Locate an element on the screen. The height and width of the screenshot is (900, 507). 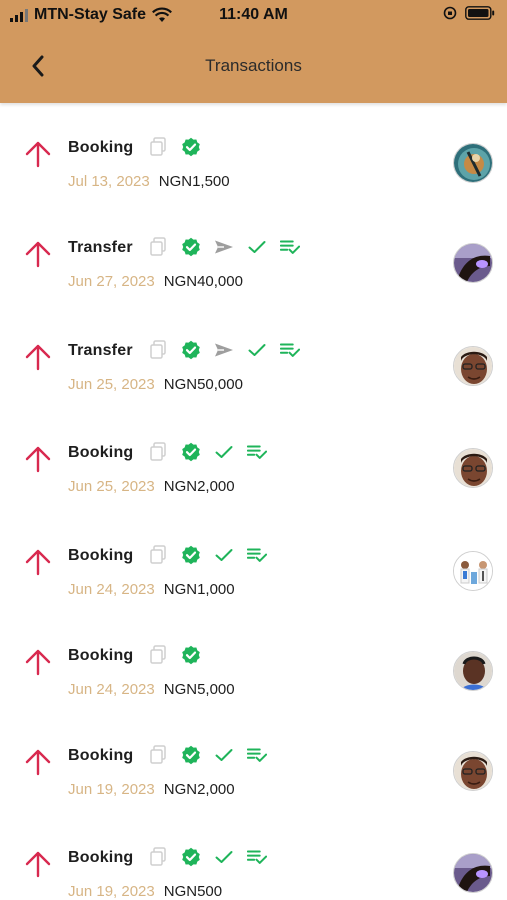
battery-icon is located at coordinates (480, 13).